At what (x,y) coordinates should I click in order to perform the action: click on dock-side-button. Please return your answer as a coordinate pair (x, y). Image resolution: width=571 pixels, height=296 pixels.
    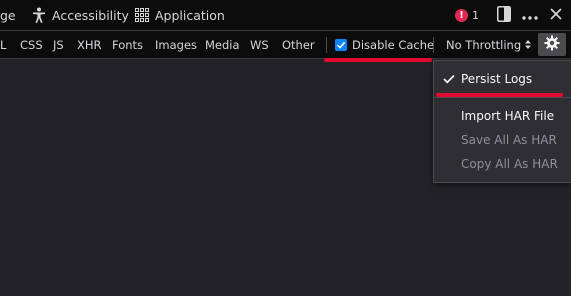
    Looking at the image, I should click on (504, 15).